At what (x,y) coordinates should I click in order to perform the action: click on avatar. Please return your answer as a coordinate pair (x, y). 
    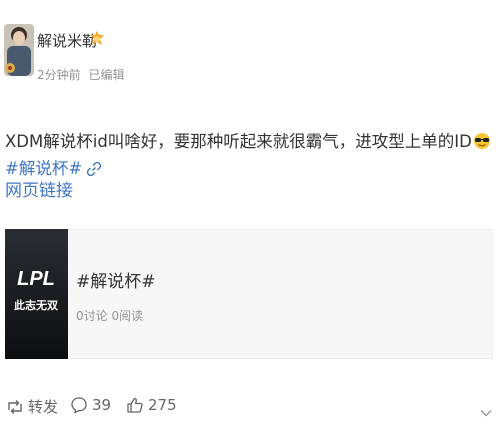
    Looking at the image, I should click on (19, 50).